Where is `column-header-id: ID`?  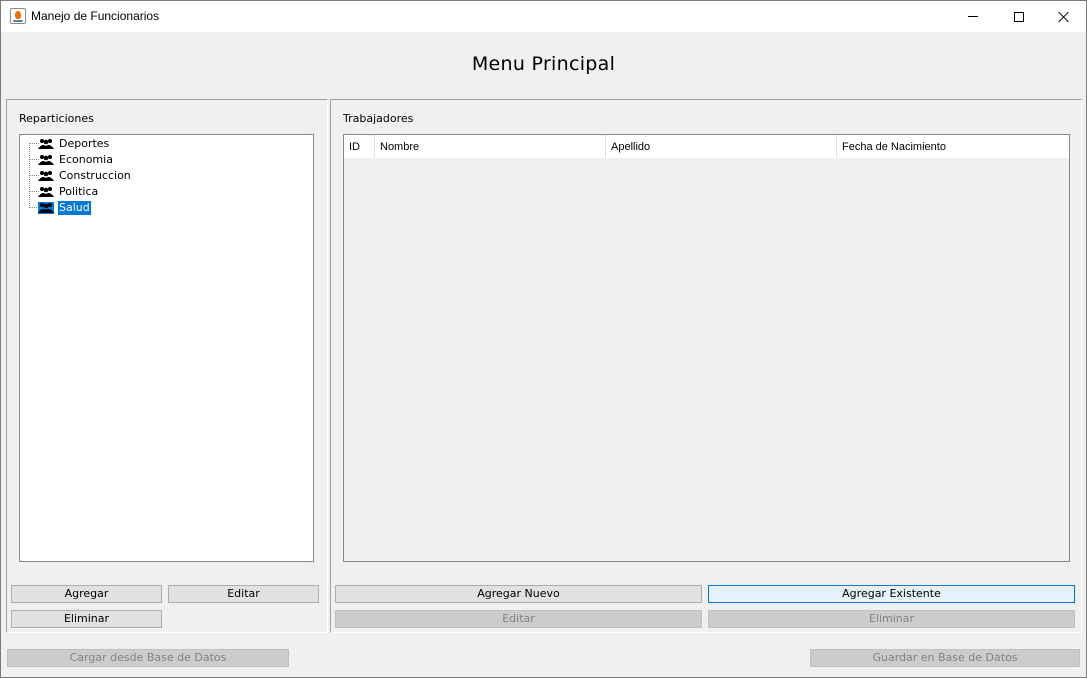 column-header-id: ID is located at coordinates (359, 146).